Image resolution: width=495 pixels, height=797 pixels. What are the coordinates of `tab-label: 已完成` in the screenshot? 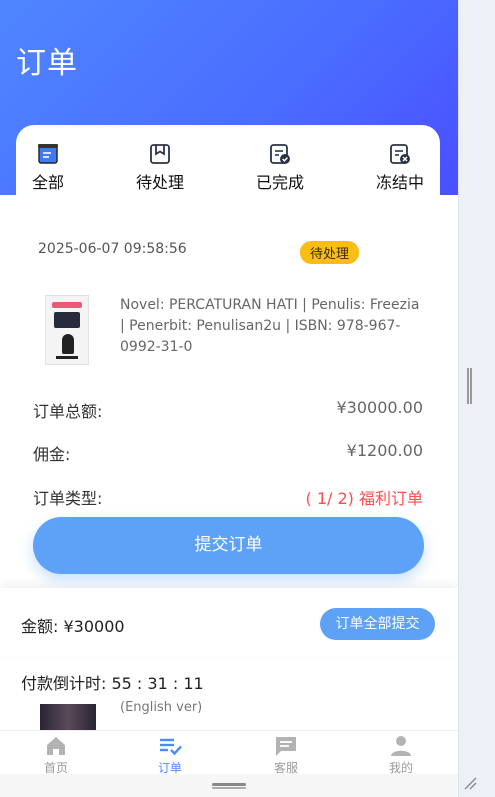 It's located at (279, 182).